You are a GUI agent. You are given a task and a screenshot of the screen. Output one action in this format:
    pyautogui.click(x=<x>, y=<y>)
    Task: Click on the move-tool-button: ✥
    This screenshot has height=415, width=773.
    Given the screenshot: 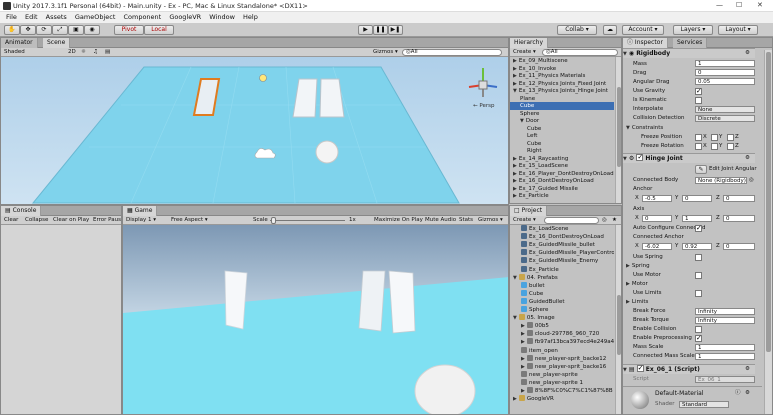 What is the action you would take?
    pyautogui.click(x=28, y=30)
    